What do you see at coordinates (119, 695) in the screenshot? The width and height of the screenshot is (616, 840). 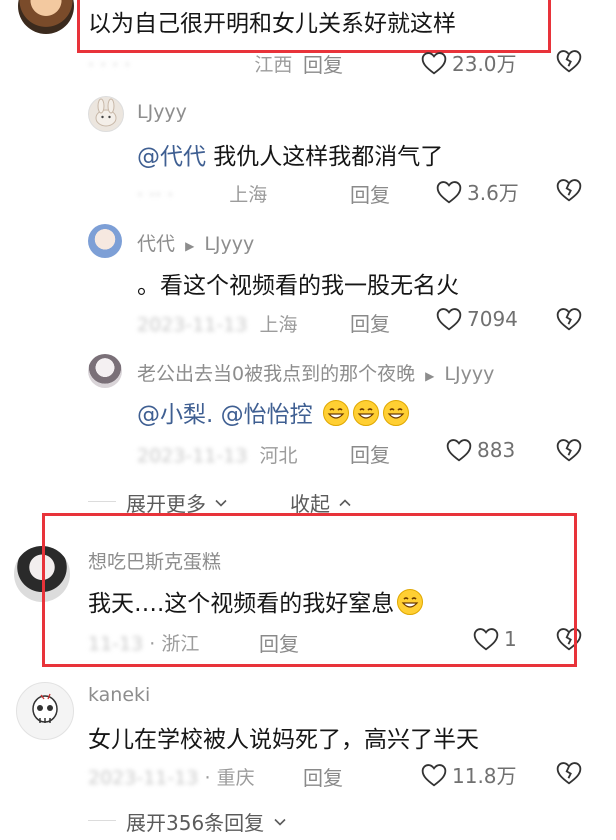 I see `comment-author: kaneki` at bounding box center [119, 695].